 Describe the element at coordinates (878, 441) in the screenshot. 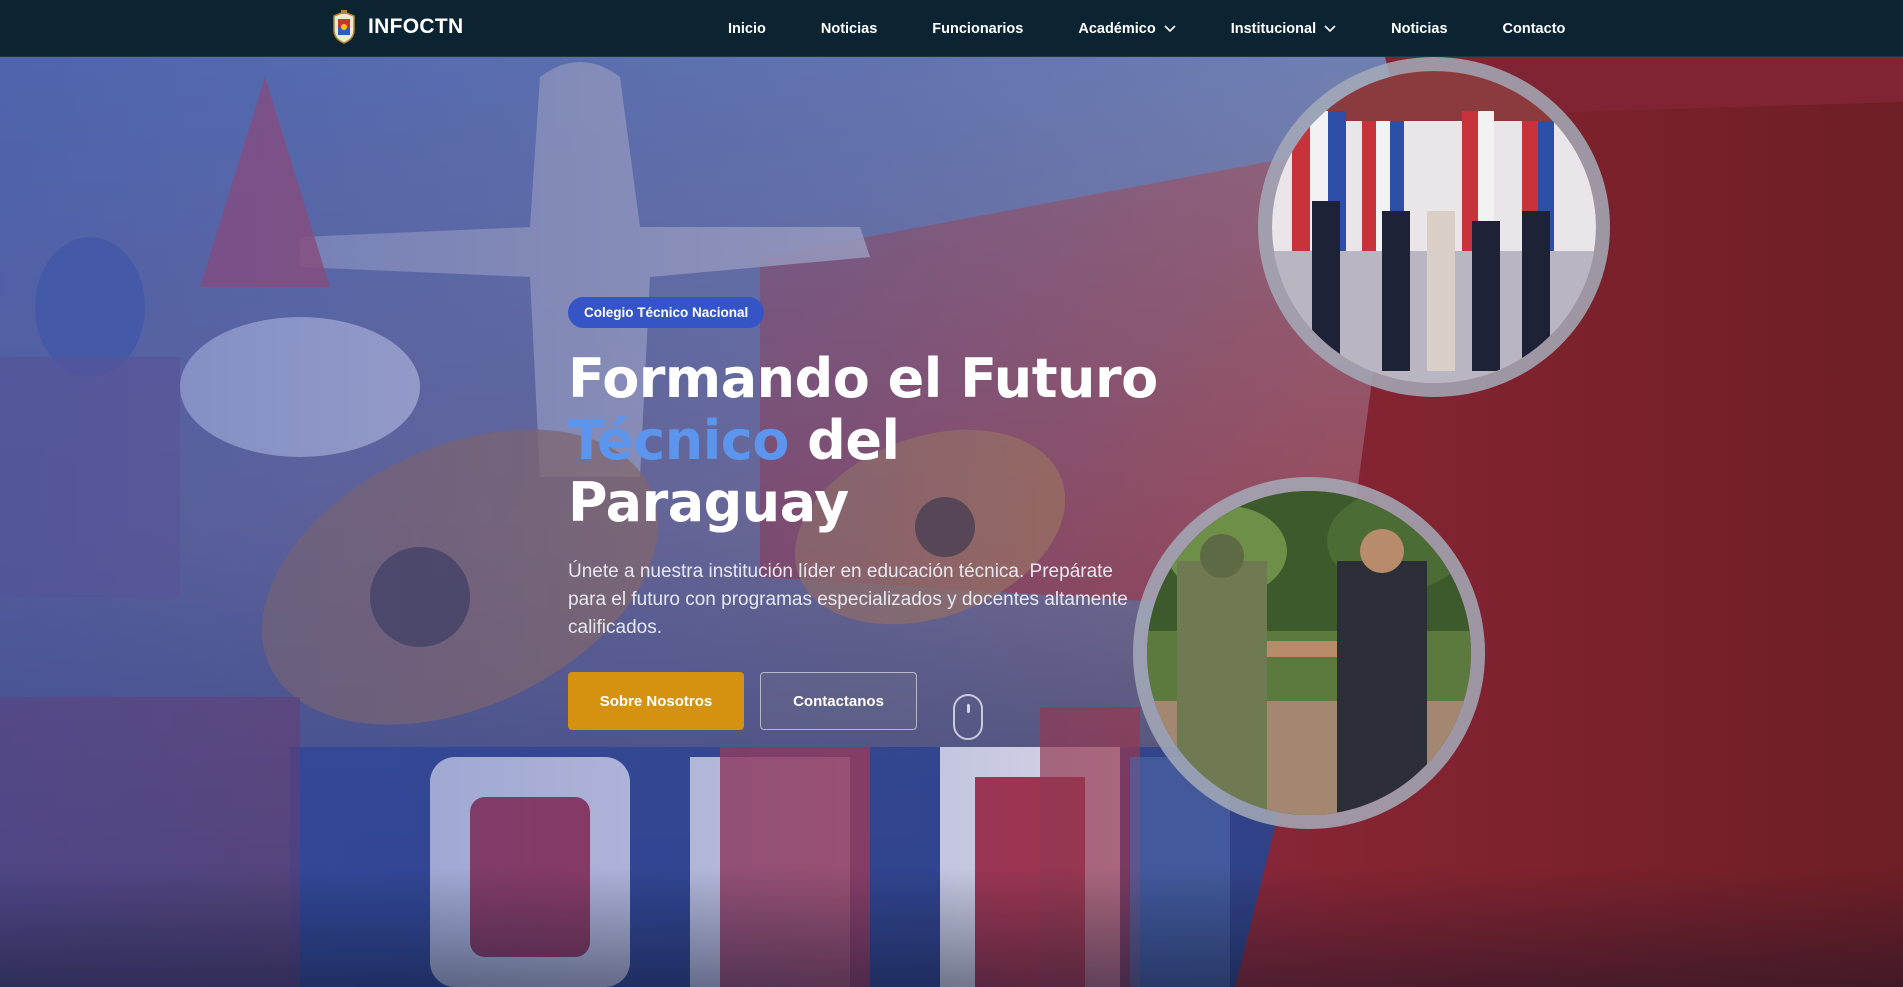

I see `hero-title: Formando el Futuro Técnico del Paraguay` at that location.